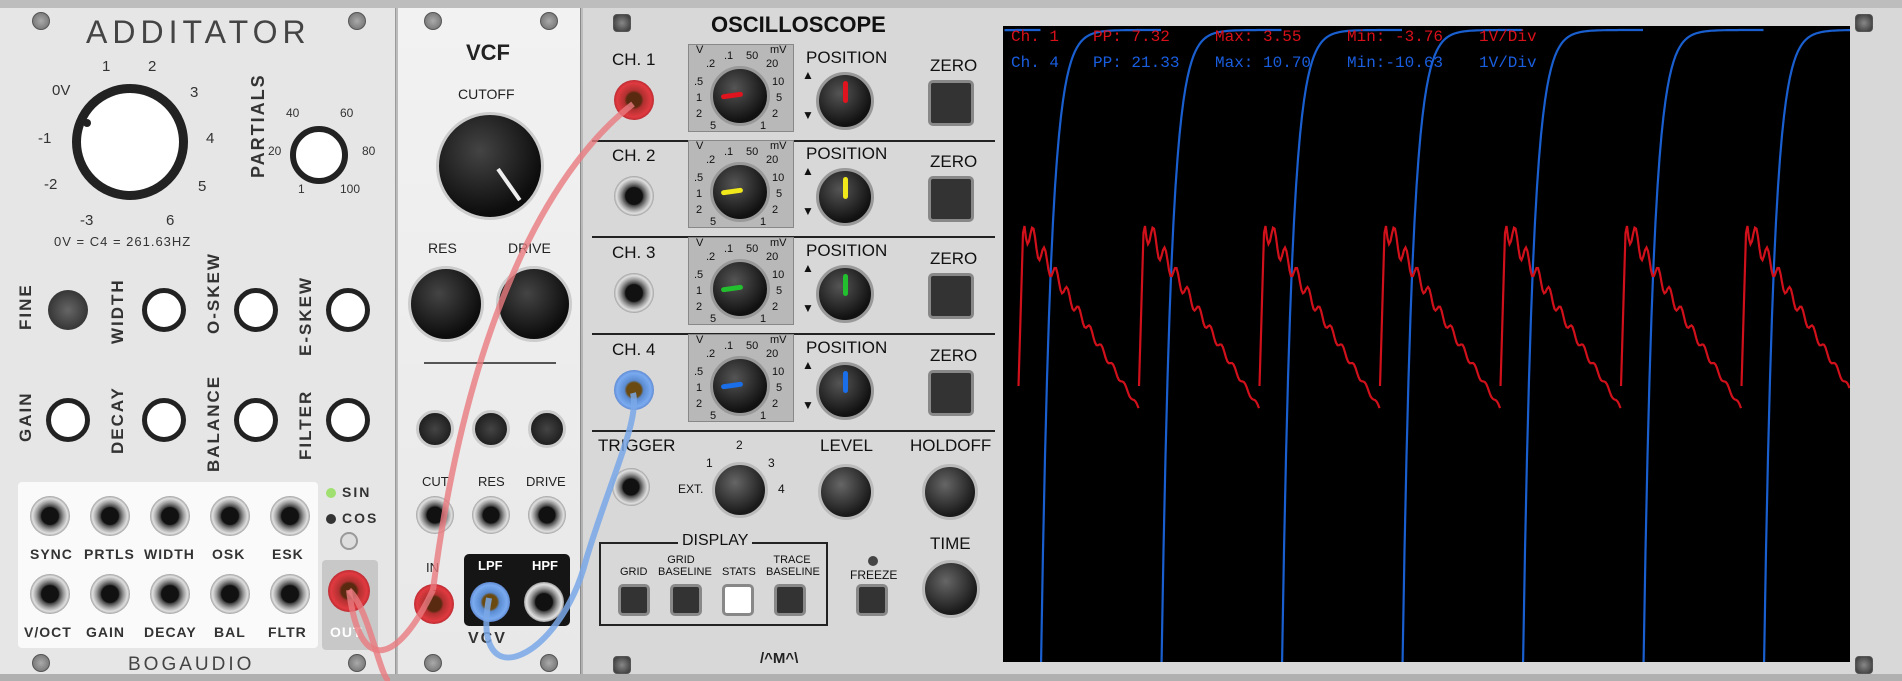 This screenshot has height=681, width=1902. Describe the element at coordinates (491, 429) in the screenshot. I see `res-cv-knob` at that location.